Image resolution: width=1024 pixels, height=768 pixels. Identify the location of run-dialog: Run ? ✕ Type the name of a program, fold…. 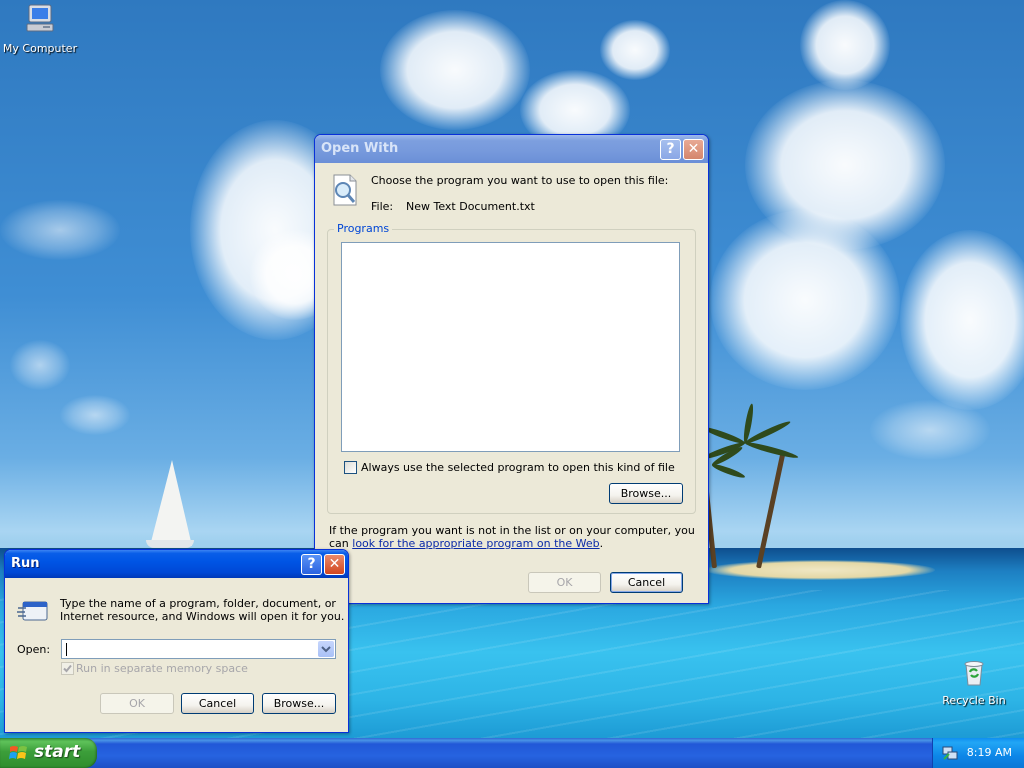
(176, 641).